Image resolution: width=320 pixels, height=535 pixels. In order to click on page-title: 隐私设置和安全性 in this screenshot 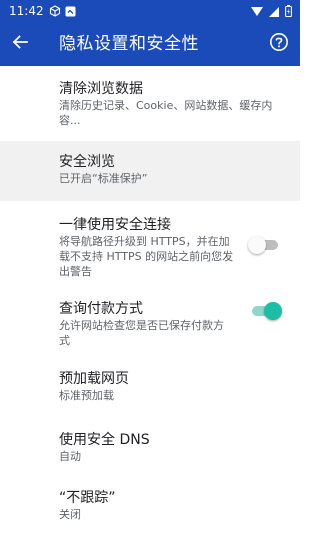, I will do `click(129, 44)`.